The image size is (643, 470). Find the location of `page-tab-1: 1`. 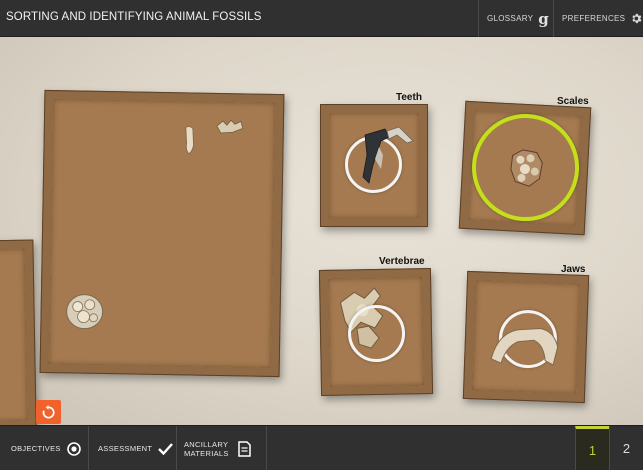

page-tab-1: 1 is located at coordinates (592, 448).